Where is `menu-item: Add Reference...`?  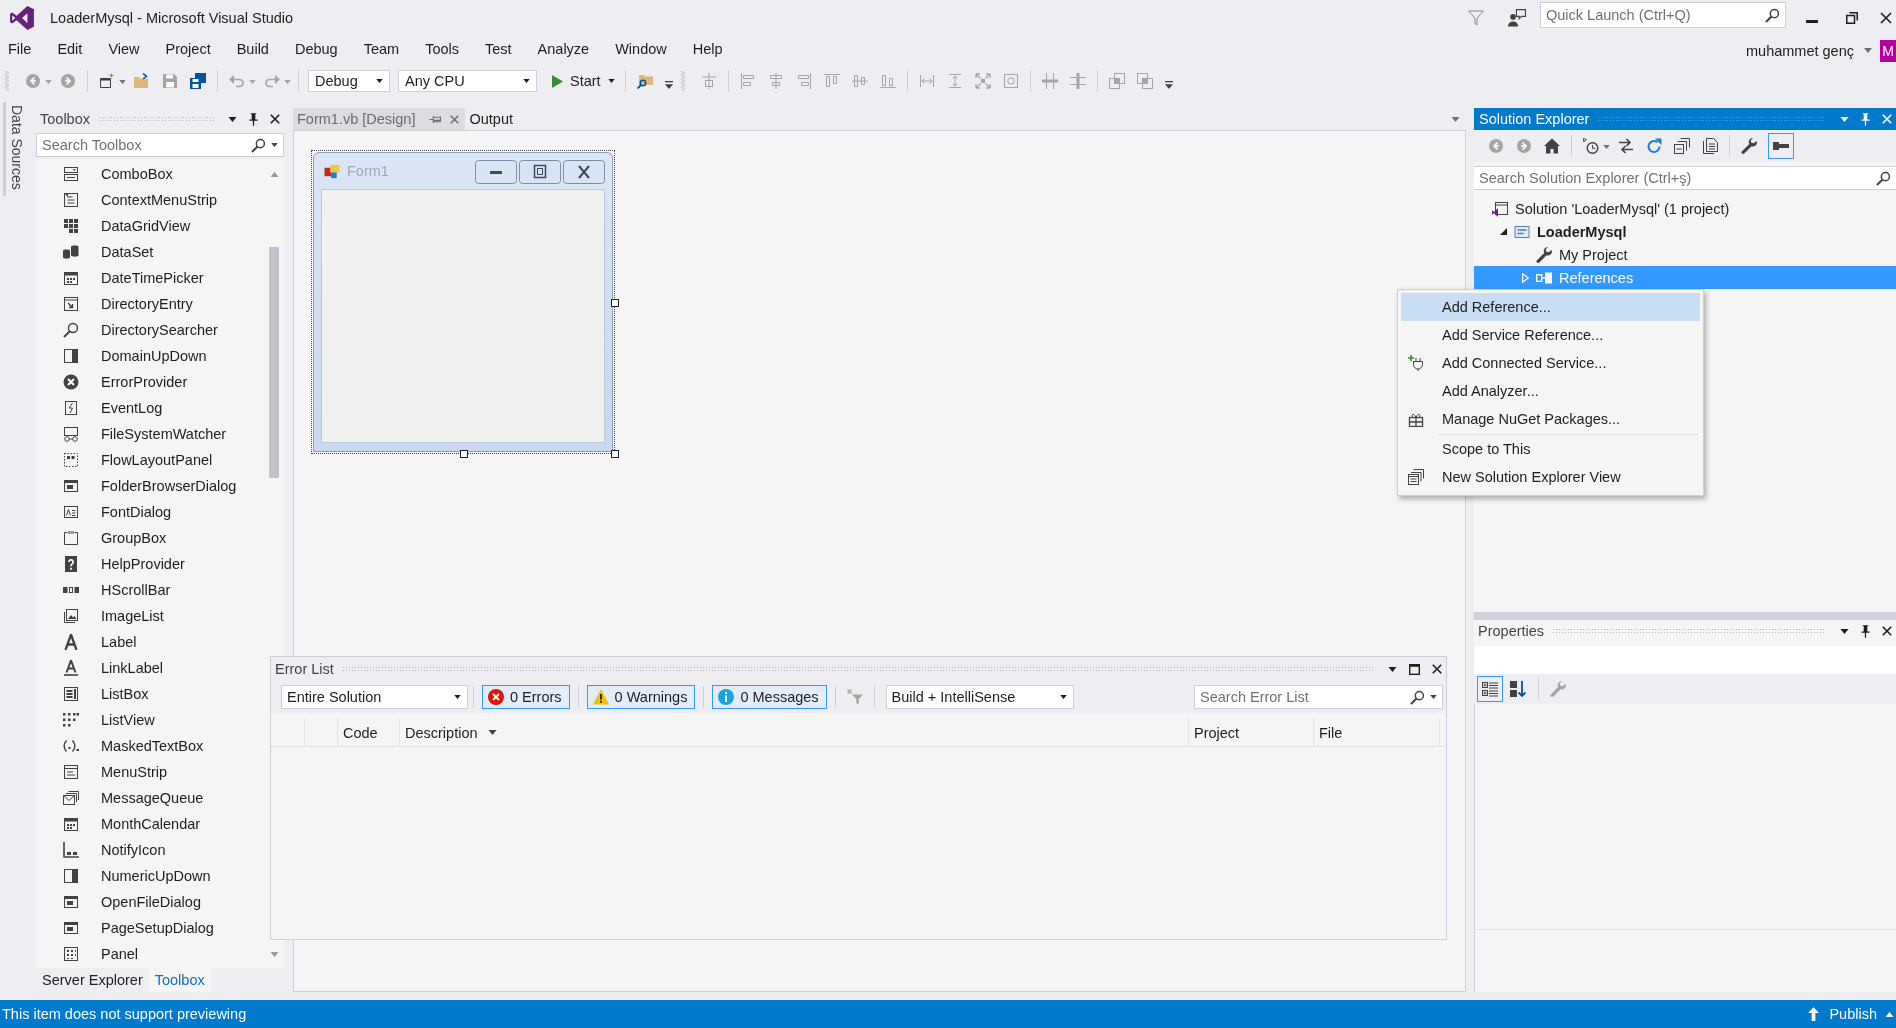 menu-item: Add Reference... is located at coordinates (1550, 307).